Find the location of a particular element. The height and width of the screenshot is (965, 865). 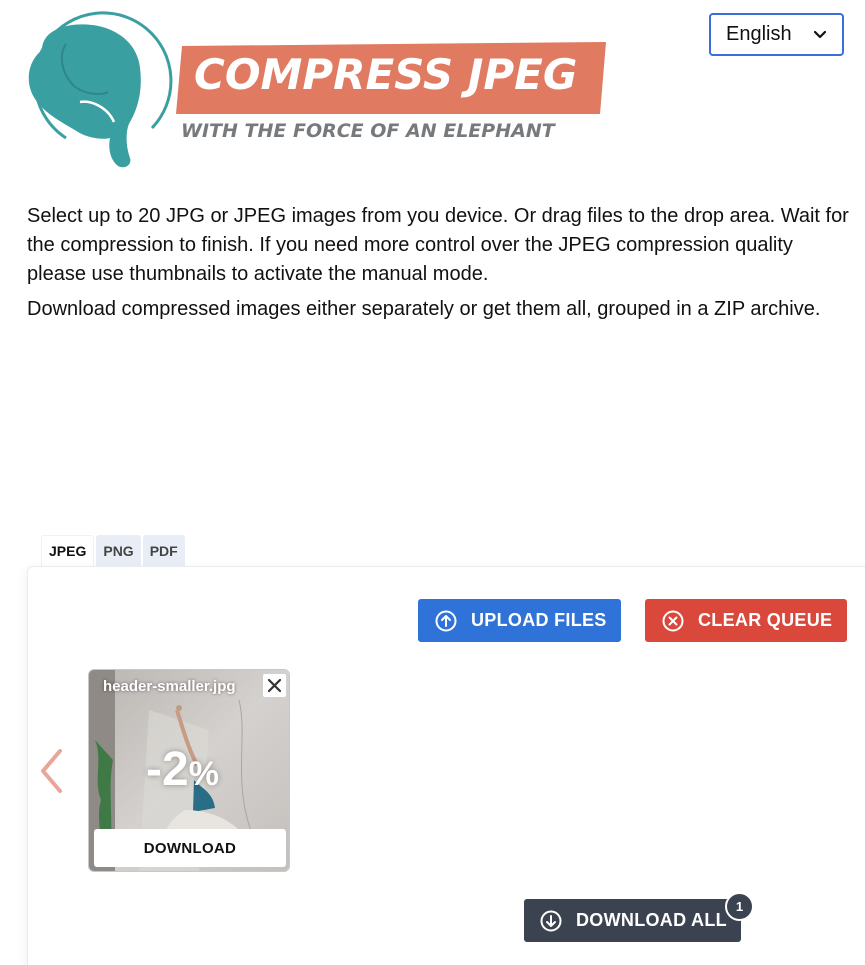

upload-files-label: UPLOAD FILES is located at coordinates (539, 620).